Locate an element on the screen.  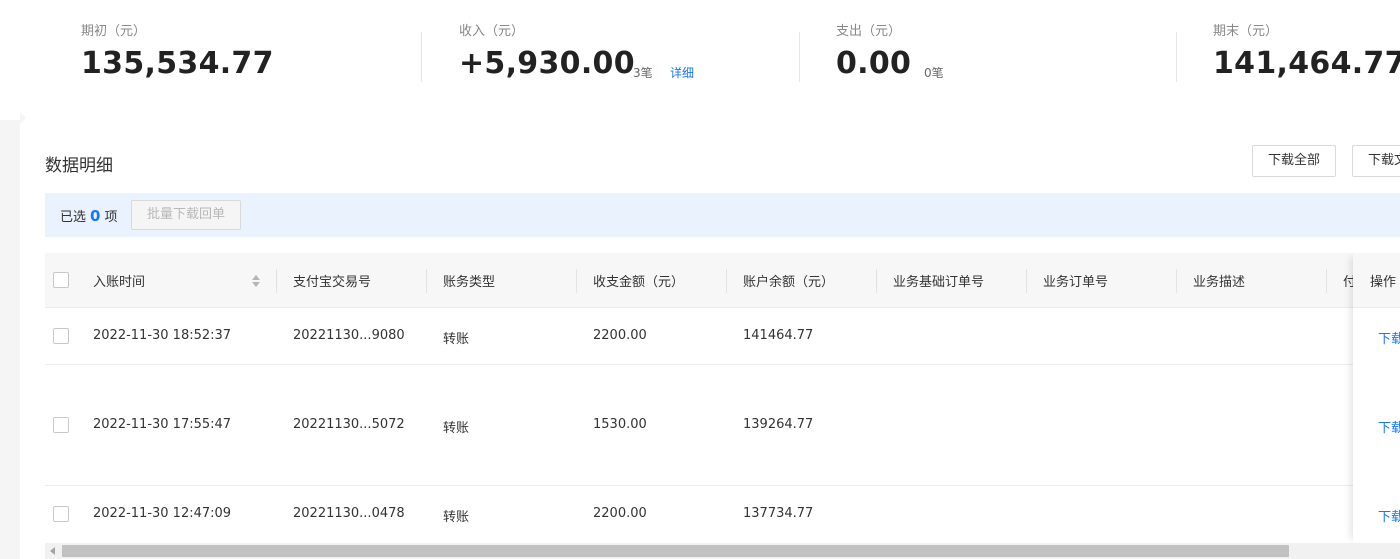
row-trade-no: 20221130...0478 is located at coordinates (349, 513).